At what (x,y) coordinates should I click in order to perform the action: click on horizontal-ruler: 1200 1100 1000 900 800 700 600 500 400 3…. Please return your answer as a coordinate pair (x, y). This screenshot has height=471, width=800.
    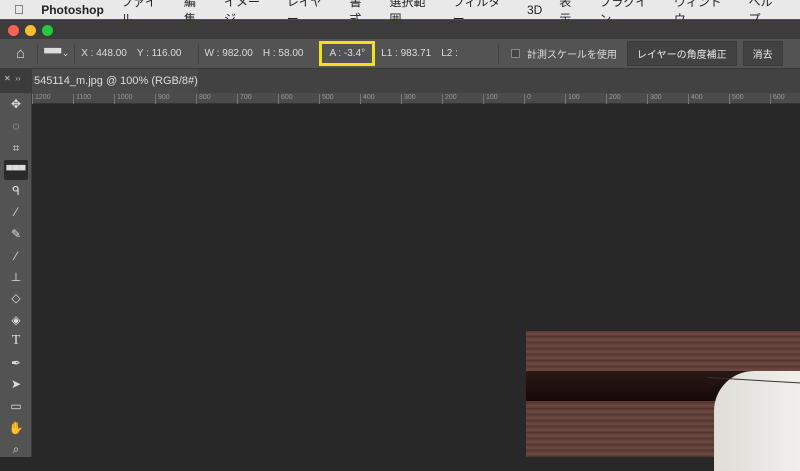
    Looking at the image, I should click on (416, 98).